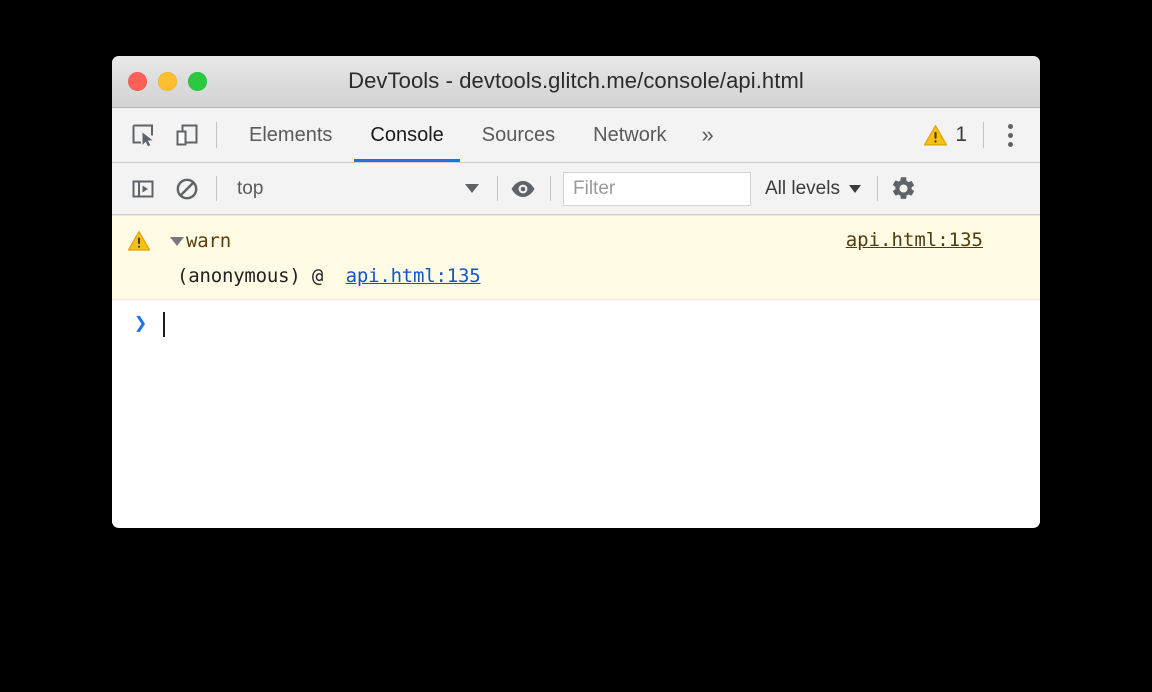  I want to click on panel-tabs: Elements Console Sources Network », so click(571, 135).